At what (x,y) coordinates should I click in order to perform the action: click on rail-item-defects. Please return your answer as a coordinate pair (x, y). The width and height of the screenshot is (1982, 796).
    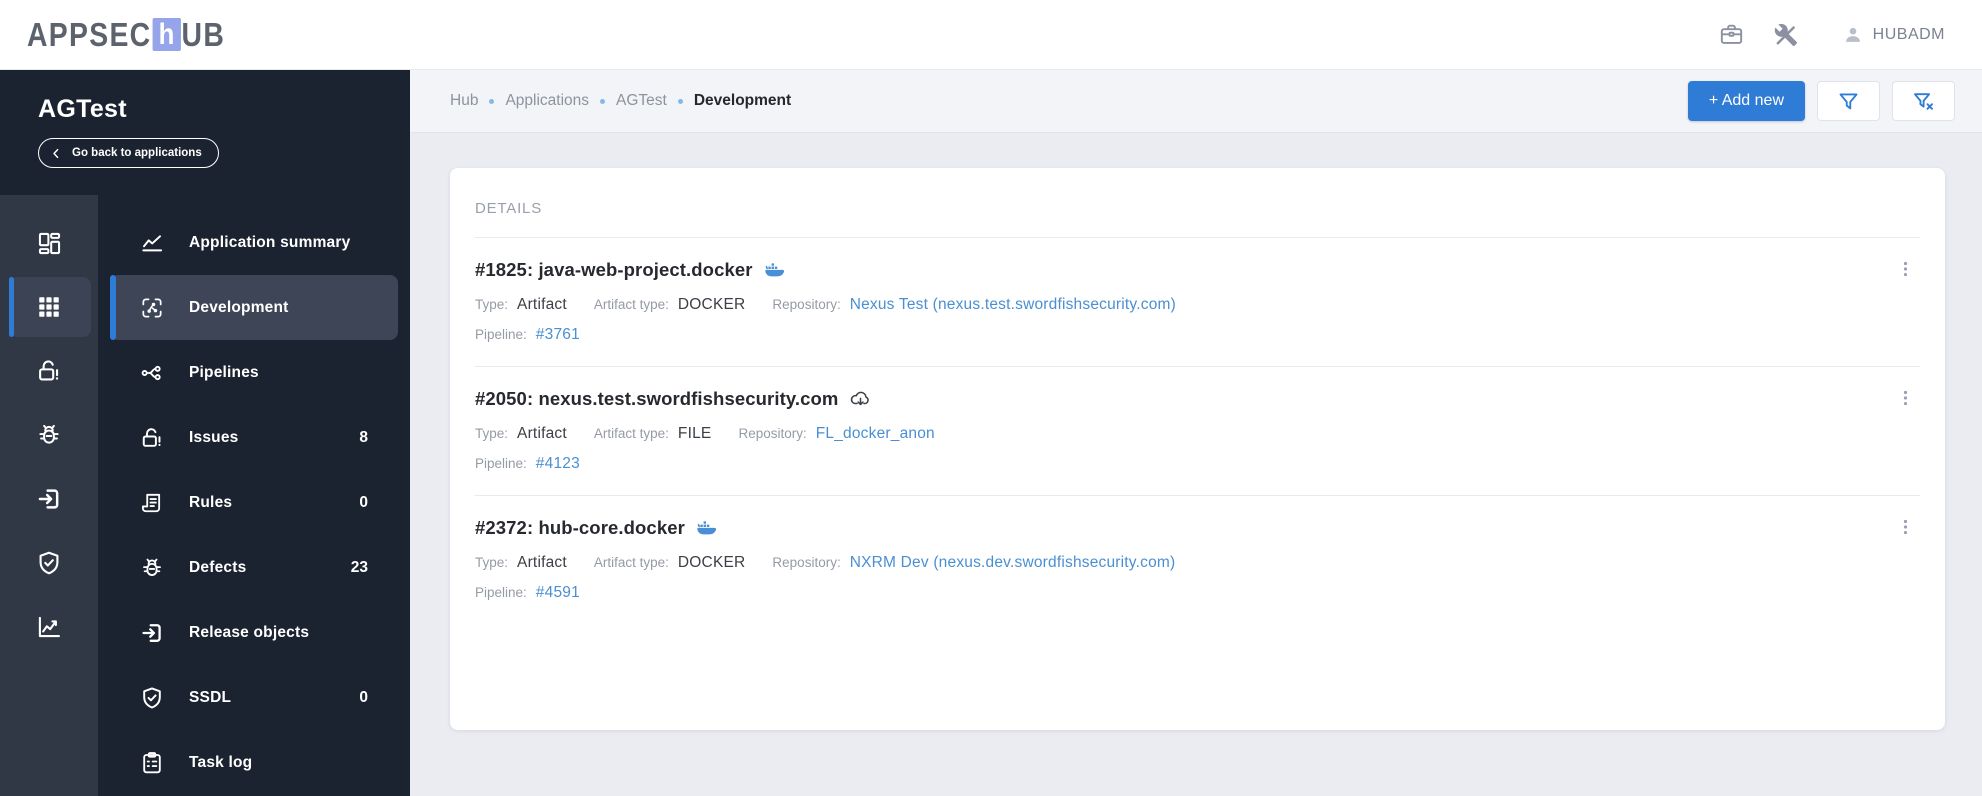
    Looking at the image, I should click on (49, 435).